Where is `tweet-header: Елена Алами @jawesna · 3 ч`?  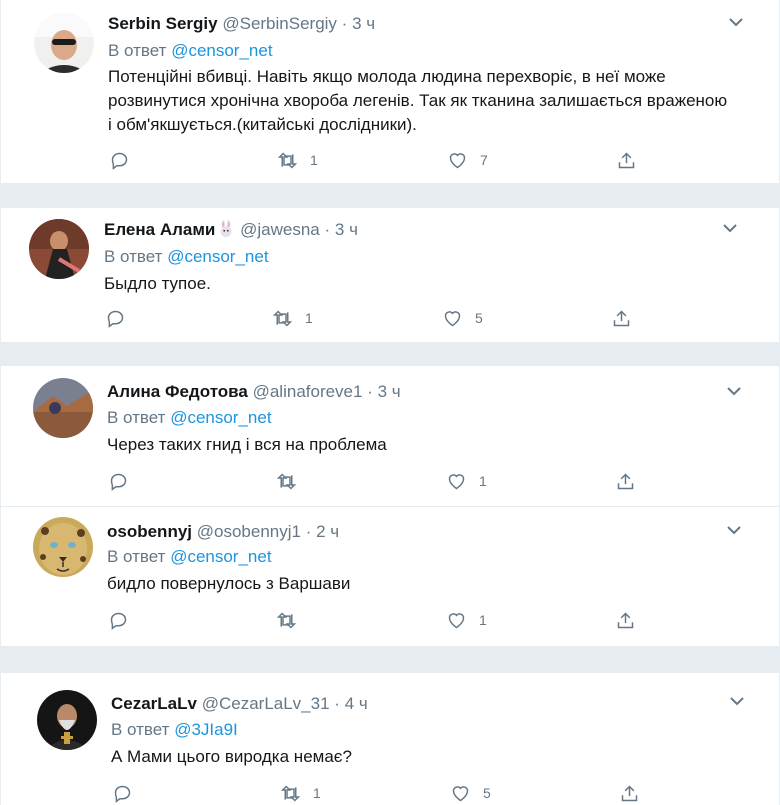
tweet-header: Елена Алами @jawesna · 3 ч is located at coordinates (231, 230).